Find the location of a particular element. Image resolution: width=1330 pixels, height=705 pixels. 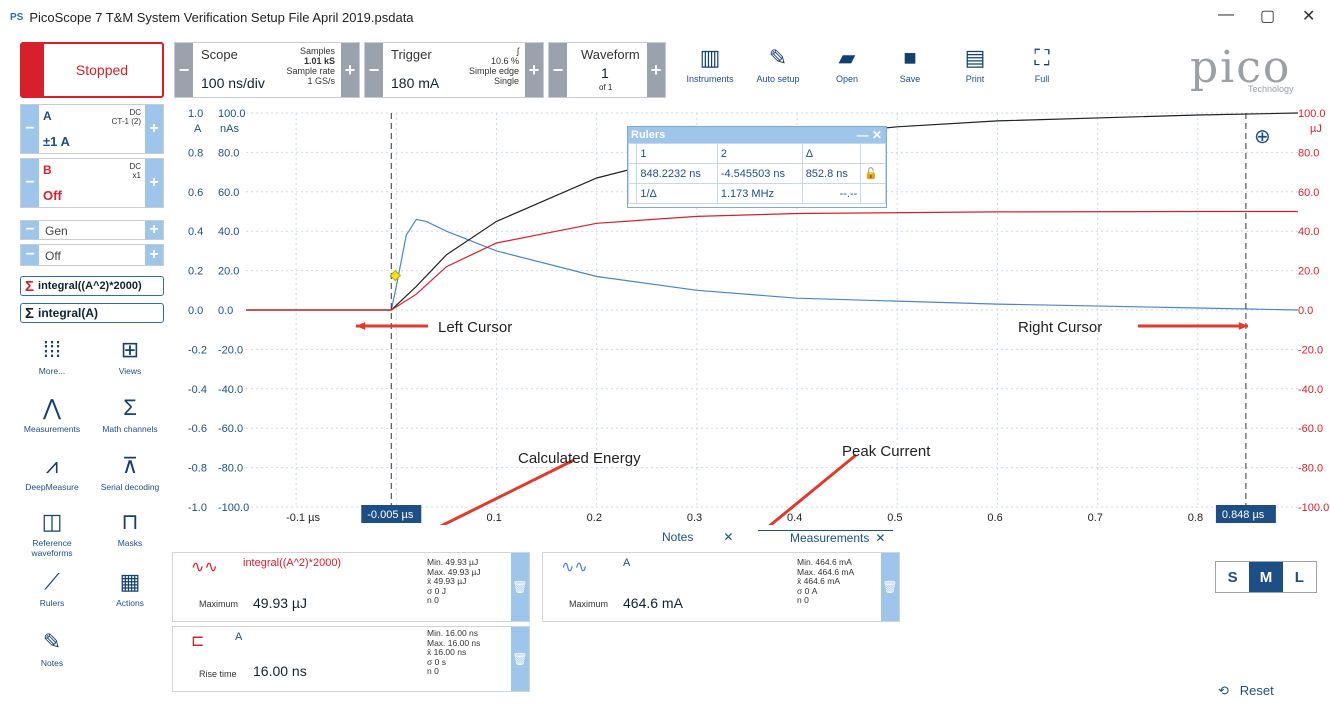

timebase-value: 100 ns/div is located at coordinates (233, 83).